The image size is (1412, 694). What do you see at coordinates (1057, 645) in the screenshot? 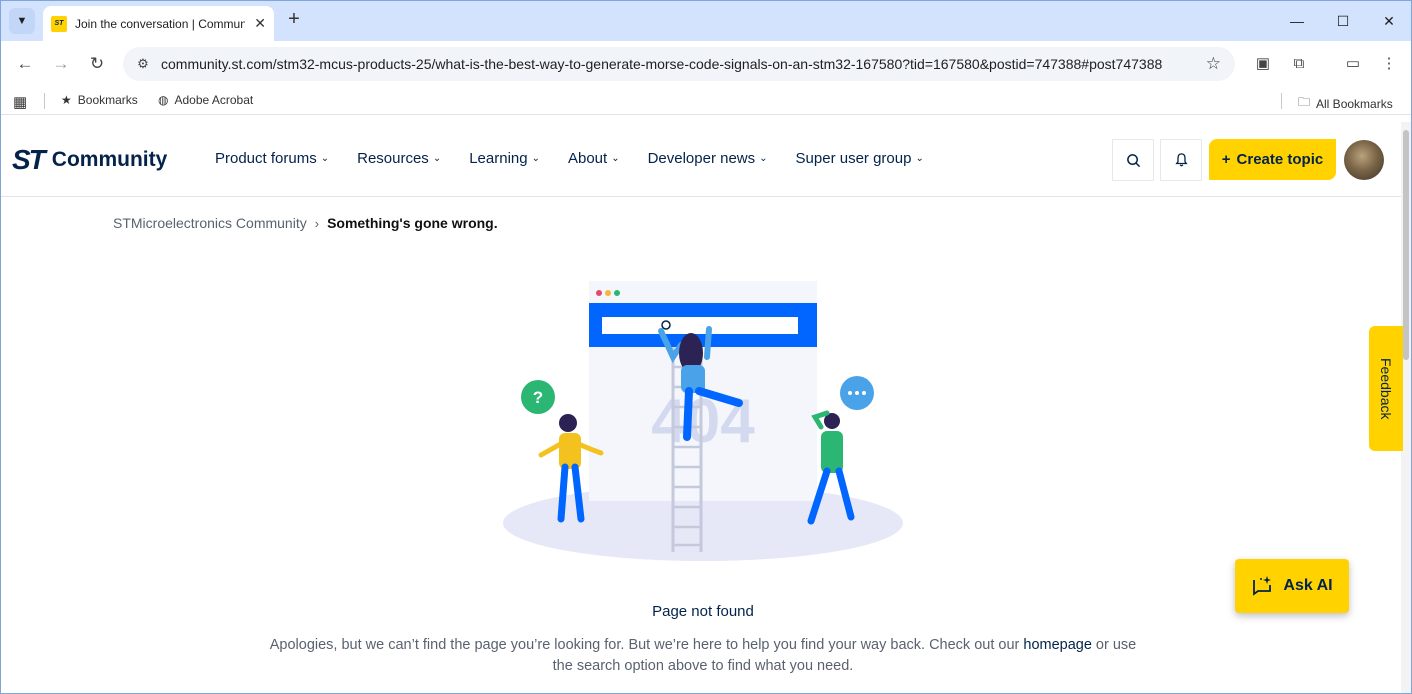
I see `homepage-link: homepage` at bounding box center [1057, 645].